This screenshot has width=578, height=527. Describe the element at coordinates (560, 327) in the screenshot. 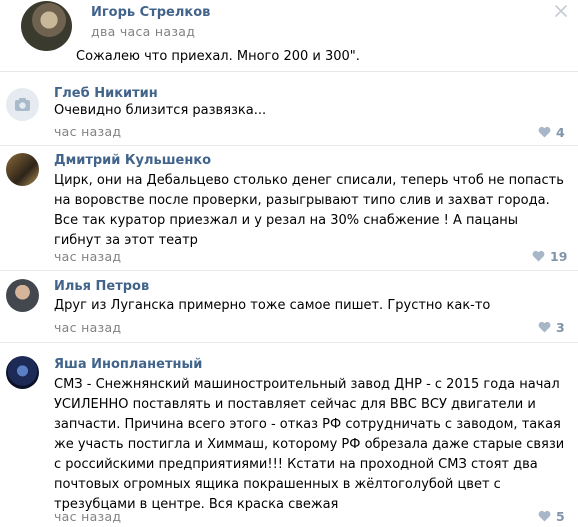

I see `like-count: 3` at that location.